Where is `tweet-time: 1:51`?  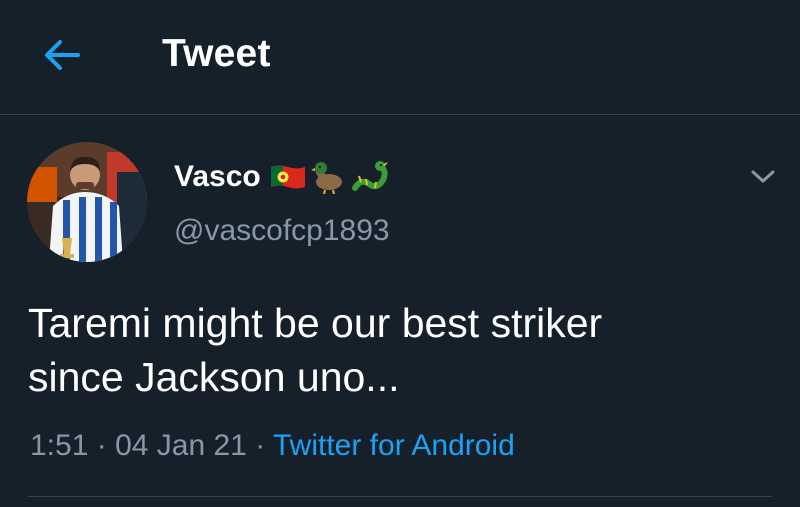
tweet-time: 1:51 is located at coordinates (59, 445).